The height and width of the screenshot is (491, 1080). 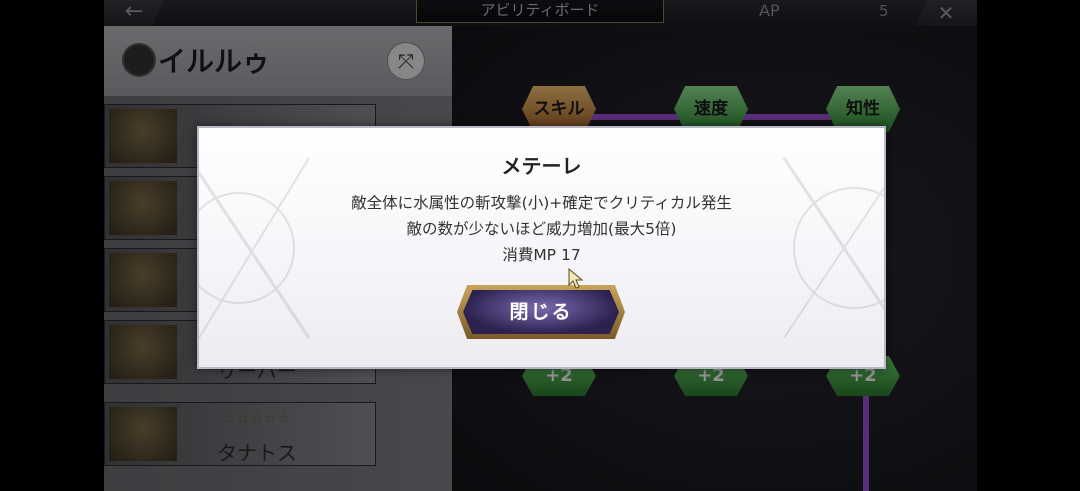 I want to click on ability-description-line: 敵全体に水属性の斬攻撃(小)+確定でクリティカル発生, so click(x=541, y=203).